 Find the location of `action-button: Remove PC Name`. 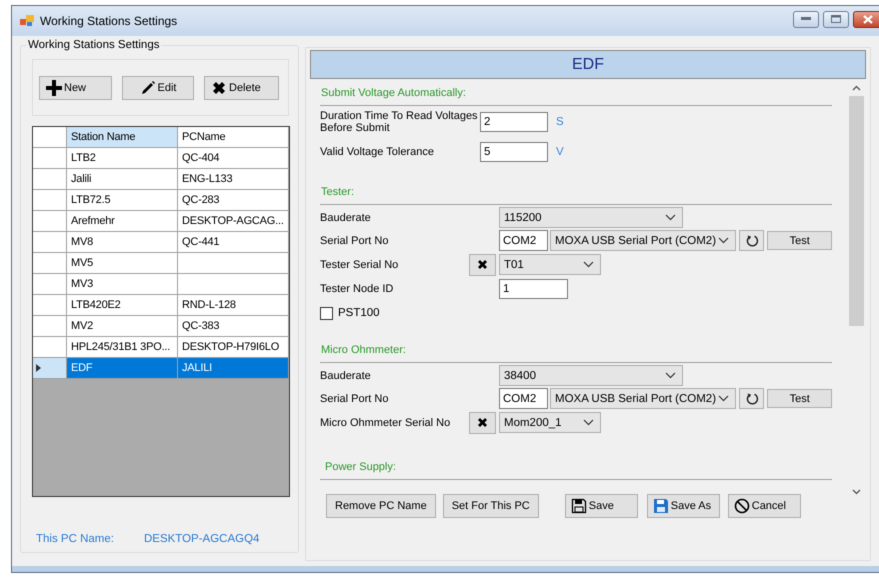

action-button: Remove PC Name is located at coordinates (381, 506).